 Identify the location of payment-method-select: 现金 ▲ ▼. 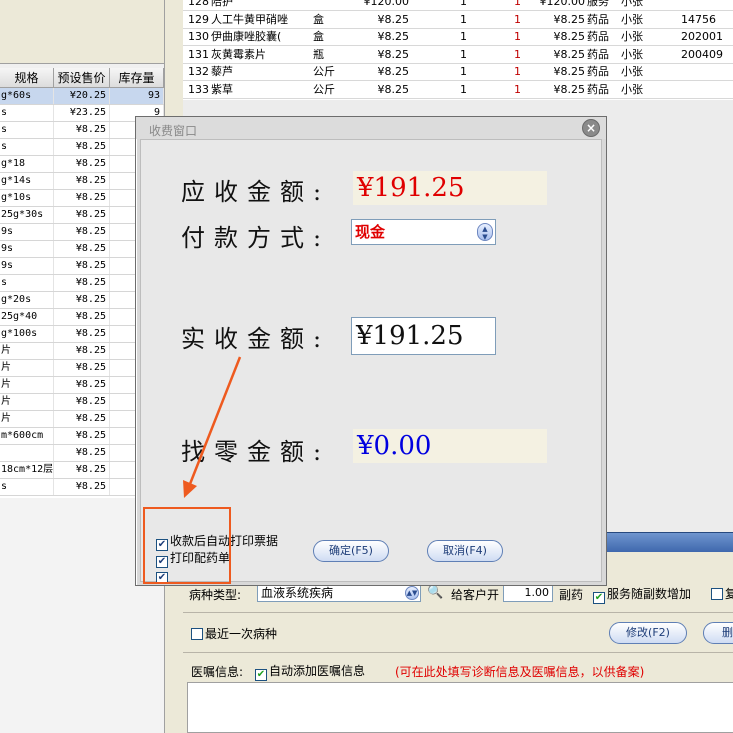
(423, 232).